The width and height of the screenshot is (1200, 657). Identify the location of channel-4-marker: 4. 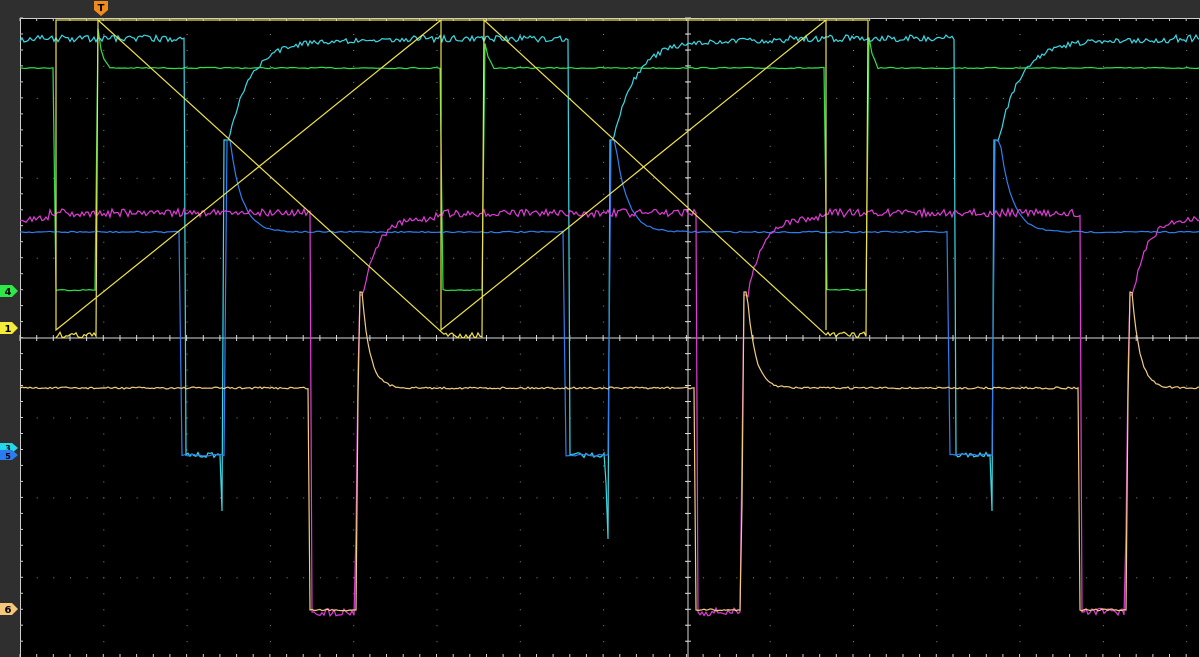
(9, 291).